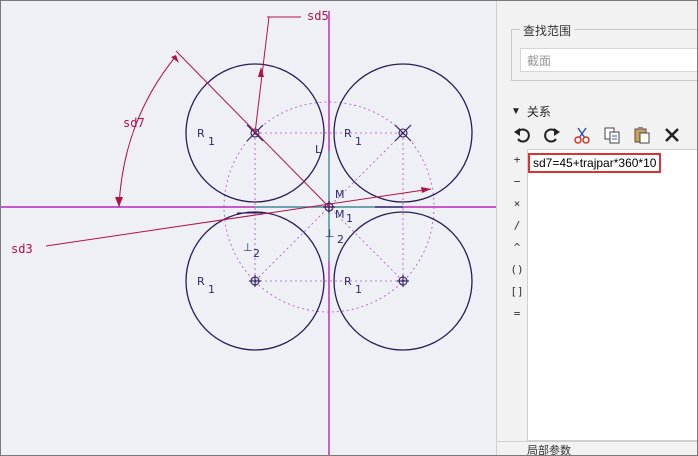 This screenshot has height=456, width=698. I want to click on redo-icon, so click(552, 135).